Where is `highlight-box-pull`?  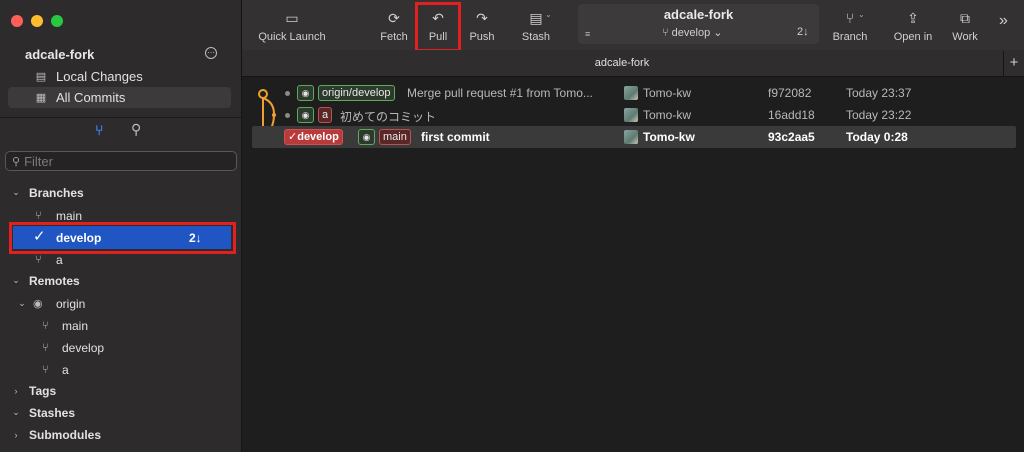 highlight-box-pull is located at coordinates (438, 27).